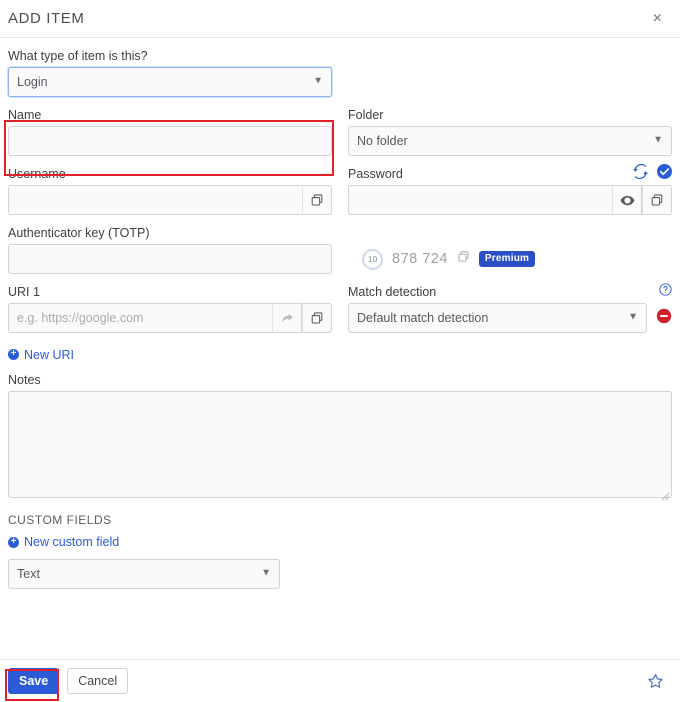 The width and height of the screenshot is (680, 702). I want to click on eye-icon, so click(627, 200).